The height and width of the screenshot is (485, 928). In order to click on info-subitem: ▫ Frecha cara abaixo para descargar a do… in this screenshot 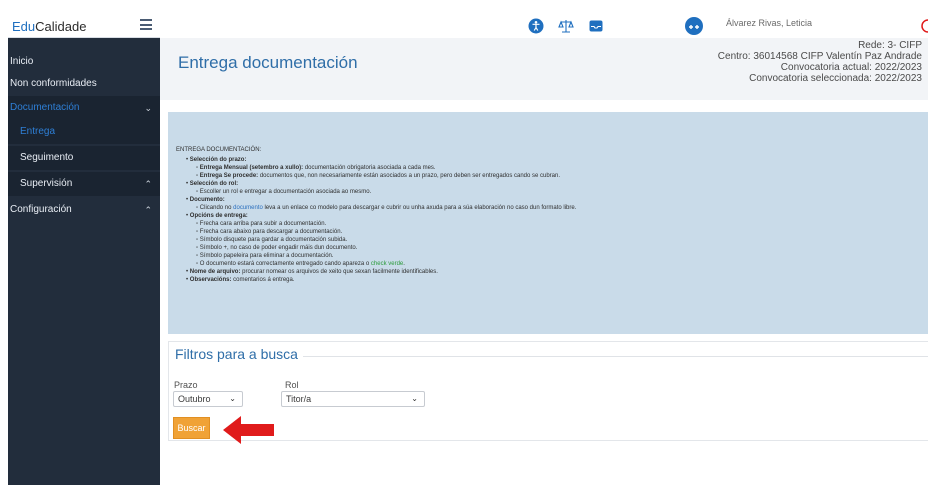, I will do `click(269, 232)`.